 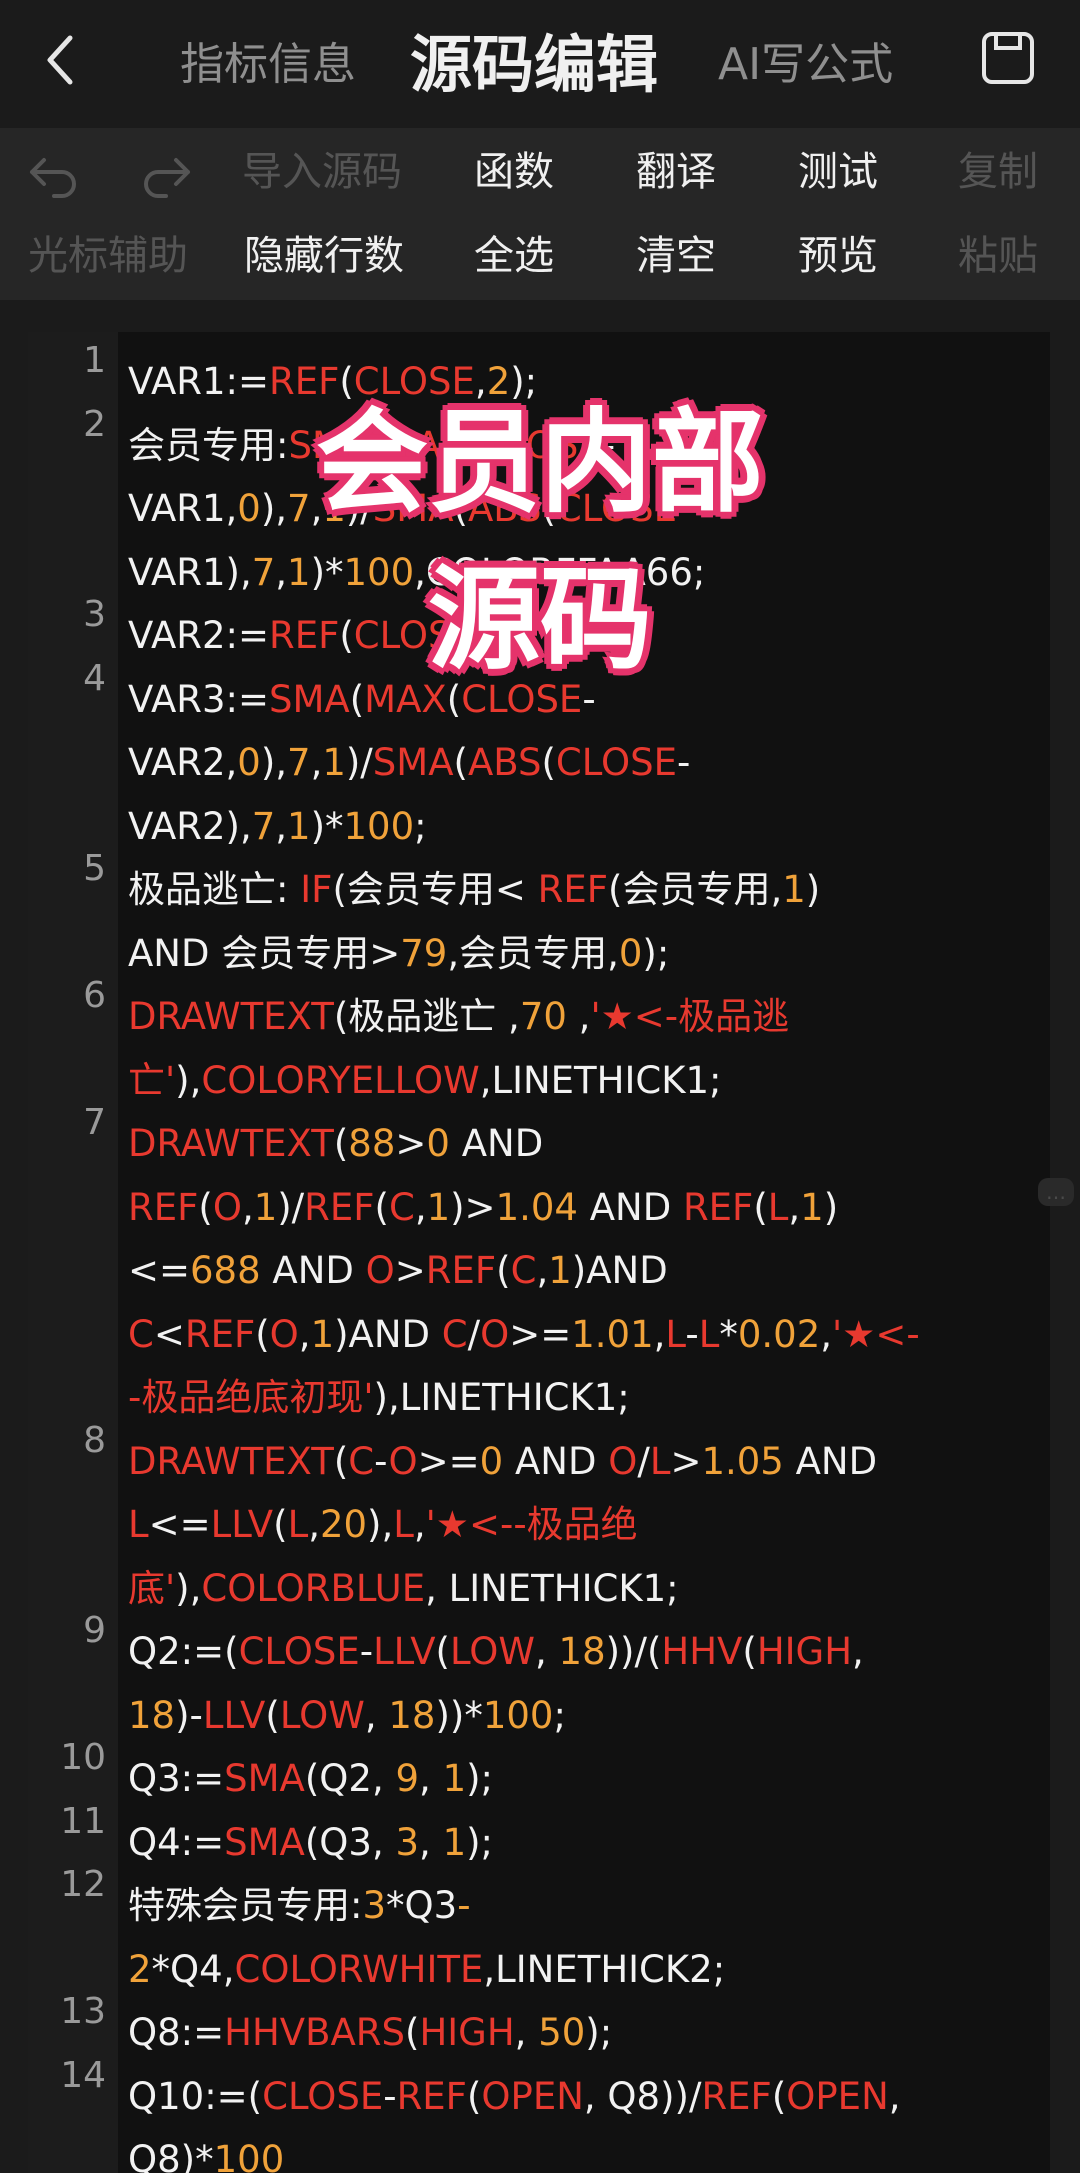 What do you see at coordinates (583, 1208) in the screenshot?
I see `code-line: REF(O,1)/REF(C,1)>1.04 AND REF(L,1)` at bounding box center [583, 1208].